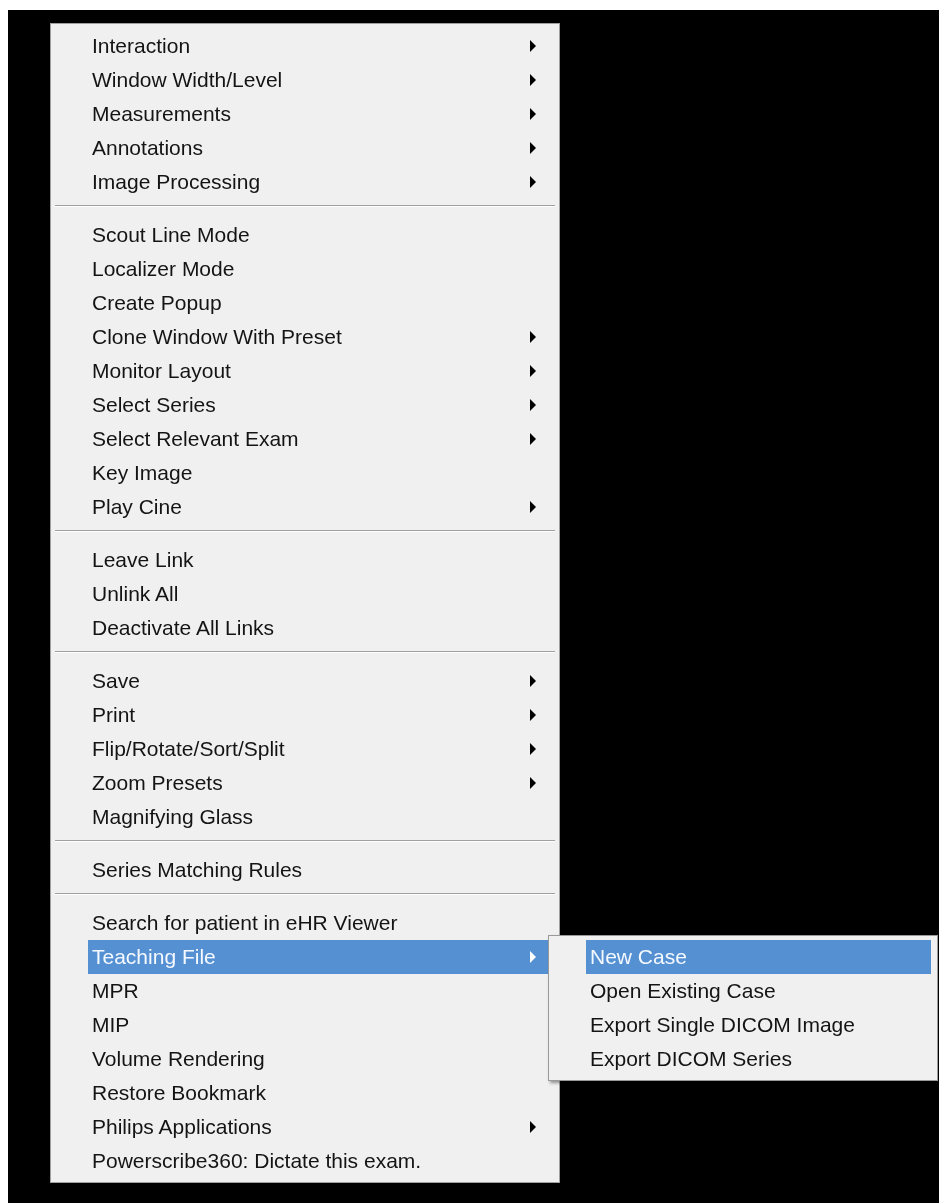  Describe the element at coordinates (321, 269) in the screenshot. I see `menu-item: Localizer Mode` at that location.